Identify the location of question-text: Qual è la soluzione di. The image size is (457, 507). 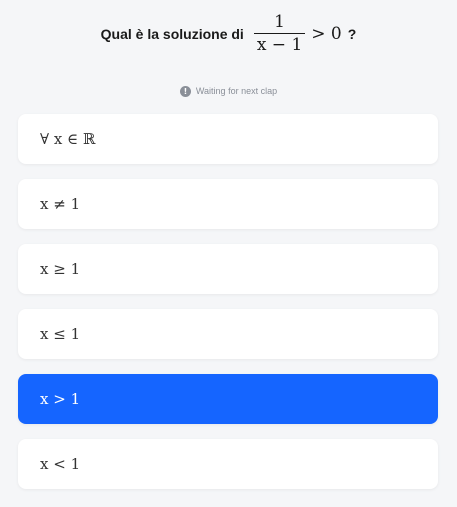
(172, 34).